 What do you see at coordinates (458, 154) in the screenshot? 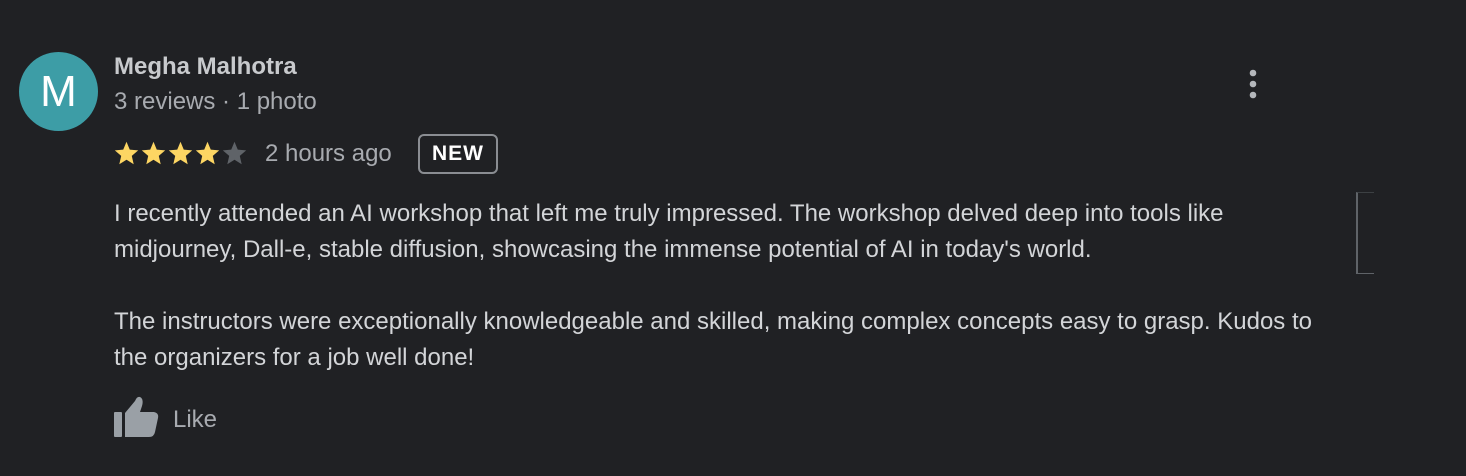
I see `new-badge: NEW` at bounding box center [458, 154].